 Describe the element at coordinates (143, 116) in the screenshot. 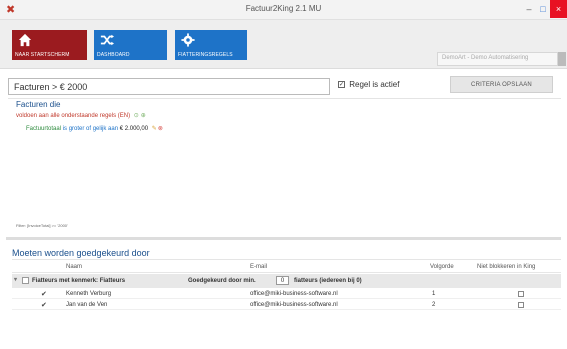

I see `add-icon: ⊕` at that location.